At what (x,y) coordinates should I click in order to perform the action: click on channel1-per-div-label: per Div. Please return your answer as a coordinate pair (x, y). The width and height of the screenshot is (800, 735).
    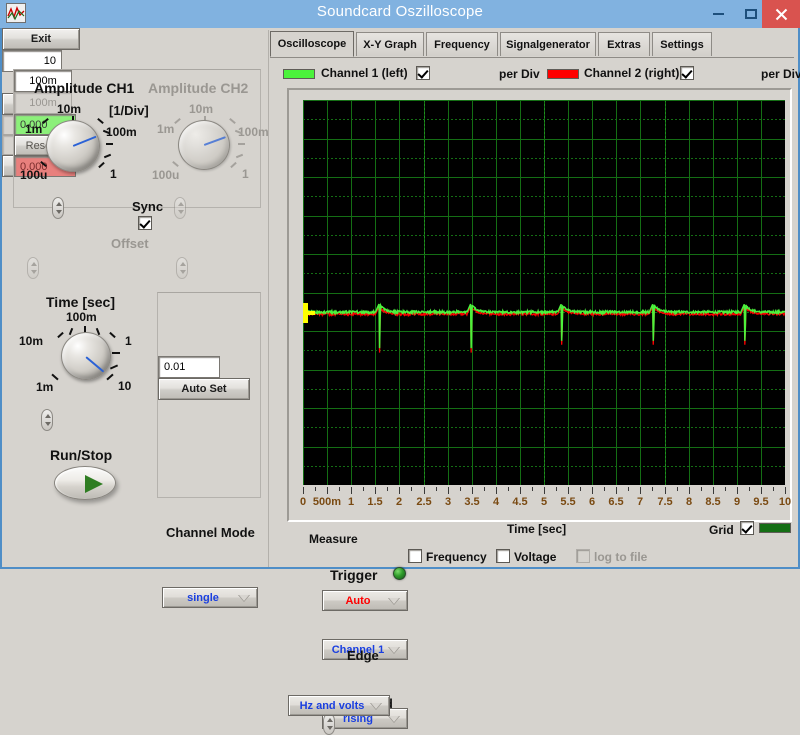
    Looking at the image, I should click on (519, 74).